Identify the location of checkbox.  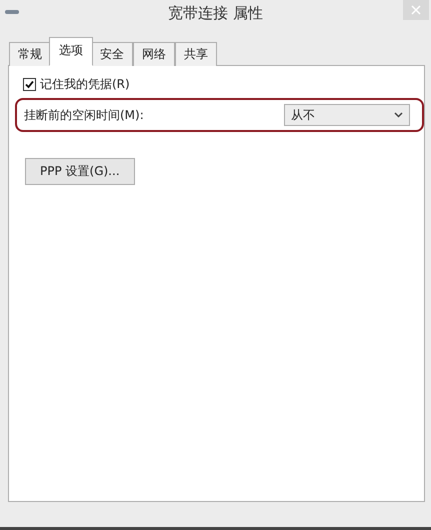
(29, 84).